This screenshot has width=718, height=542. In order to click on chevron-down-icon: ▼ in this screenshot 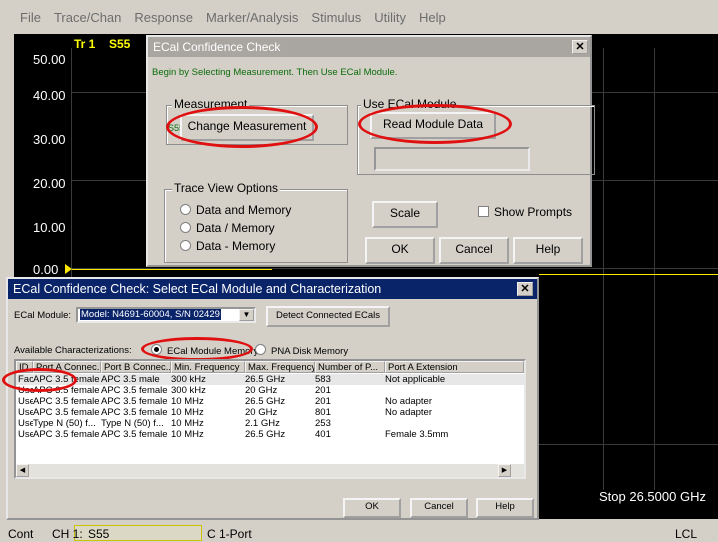, I will do `click(246, 315)`.